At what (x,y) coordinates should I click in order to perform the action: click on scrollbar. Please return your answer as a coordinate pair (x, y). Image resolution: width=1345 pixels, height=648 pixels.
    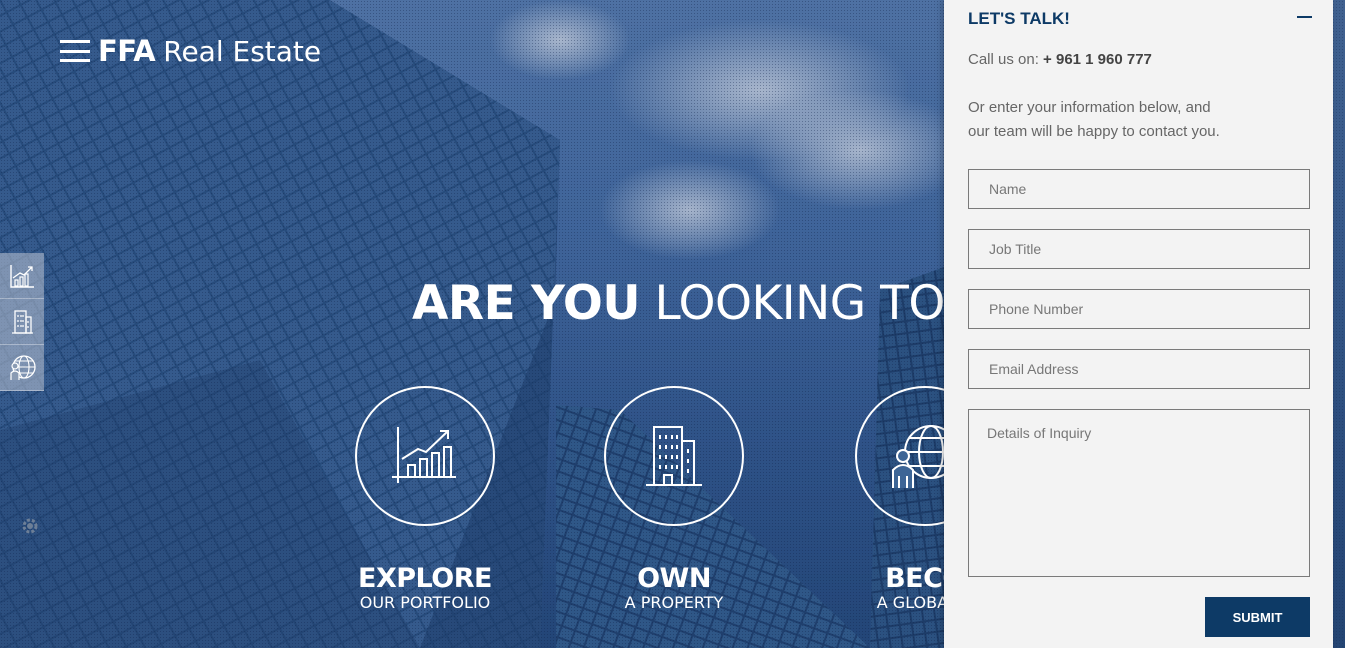
    Looking at the image, I should click on (1339, 324).